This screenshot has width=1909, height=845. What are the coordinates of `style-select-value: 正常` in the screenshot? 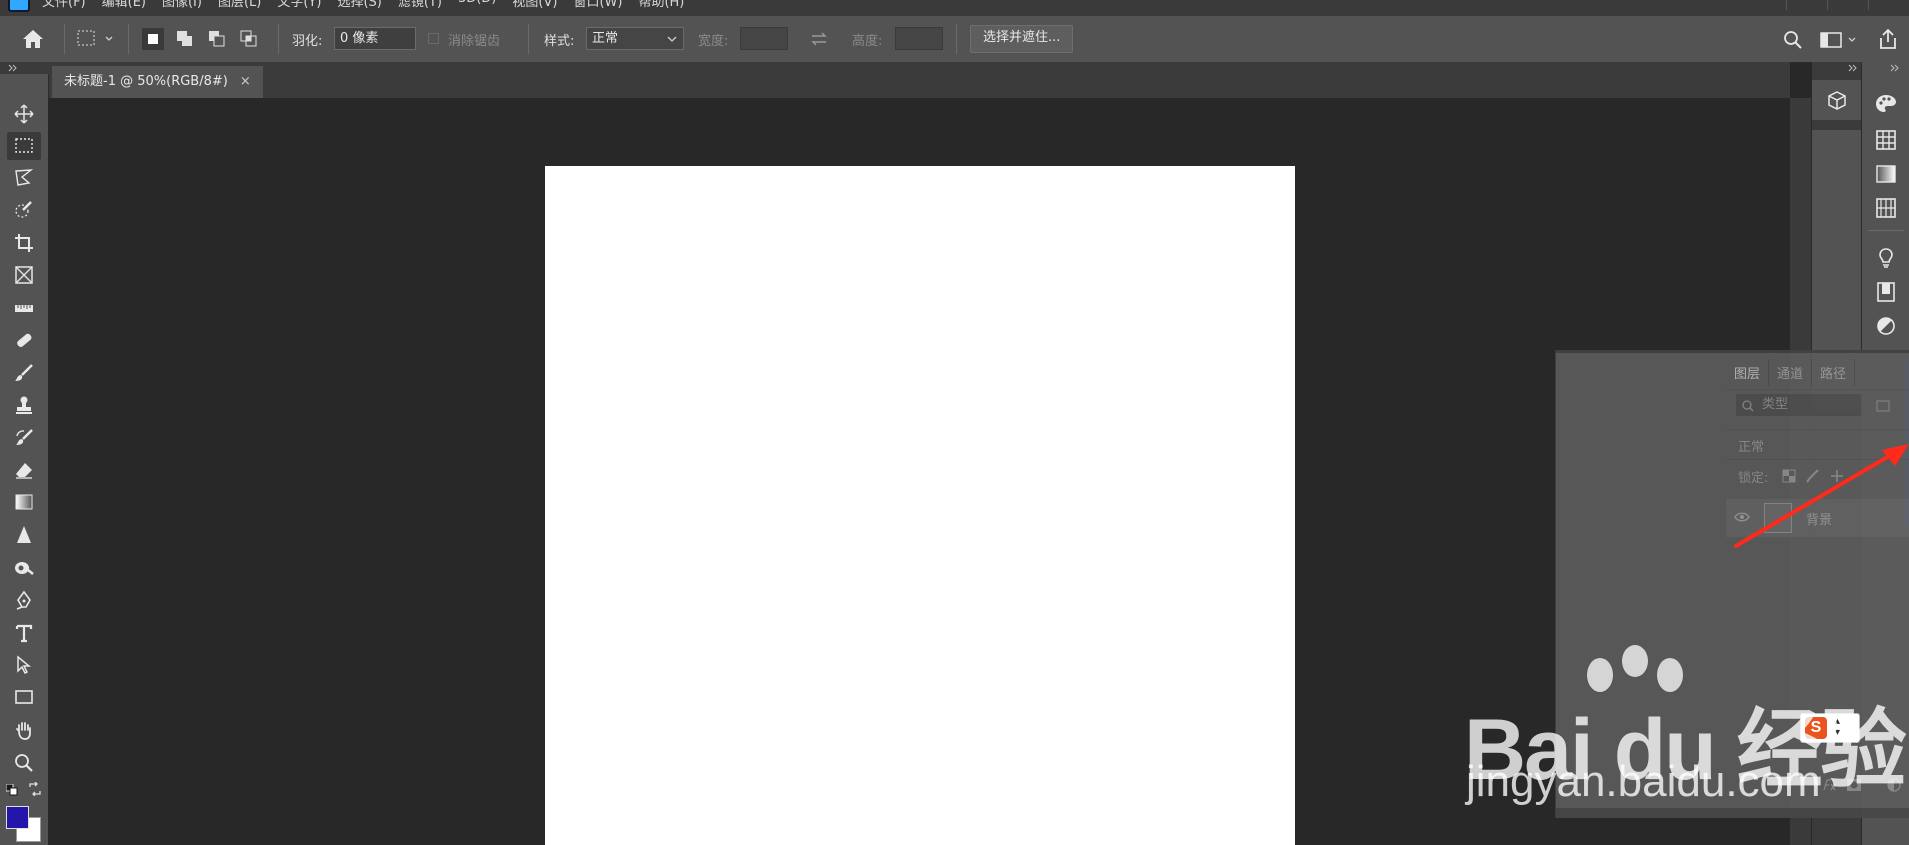 It's located at (605, 38).